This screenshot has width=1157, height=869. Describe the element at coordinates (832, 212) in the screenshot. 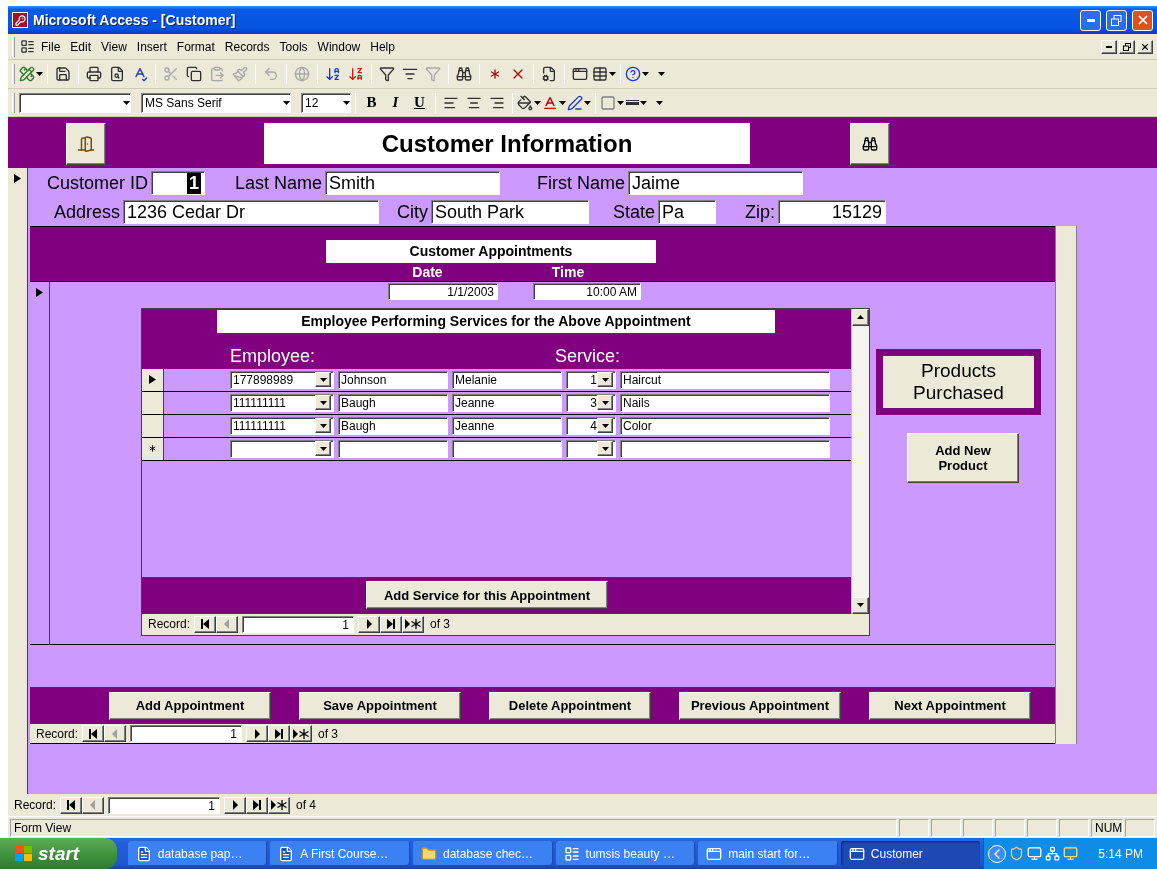

I see `zip-field: 15129` at that location.